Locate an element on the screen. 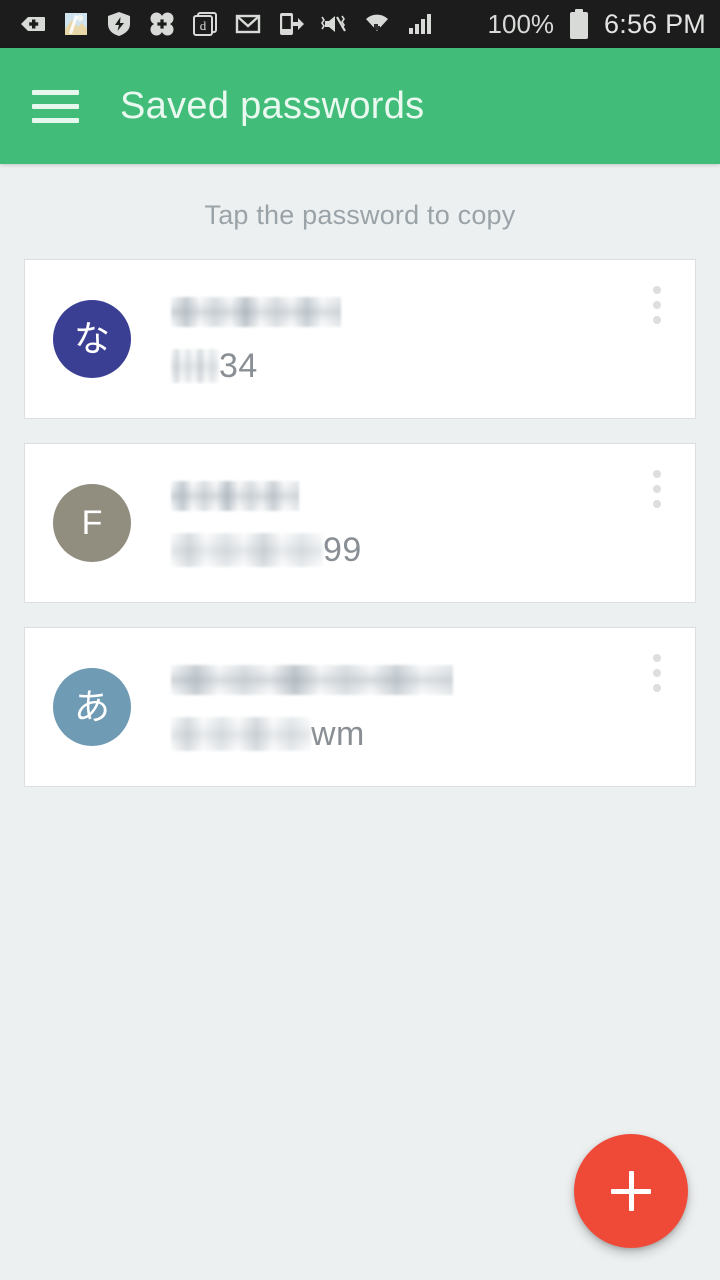  dictionary-app-icon: d is located at coordinates (205, 24).